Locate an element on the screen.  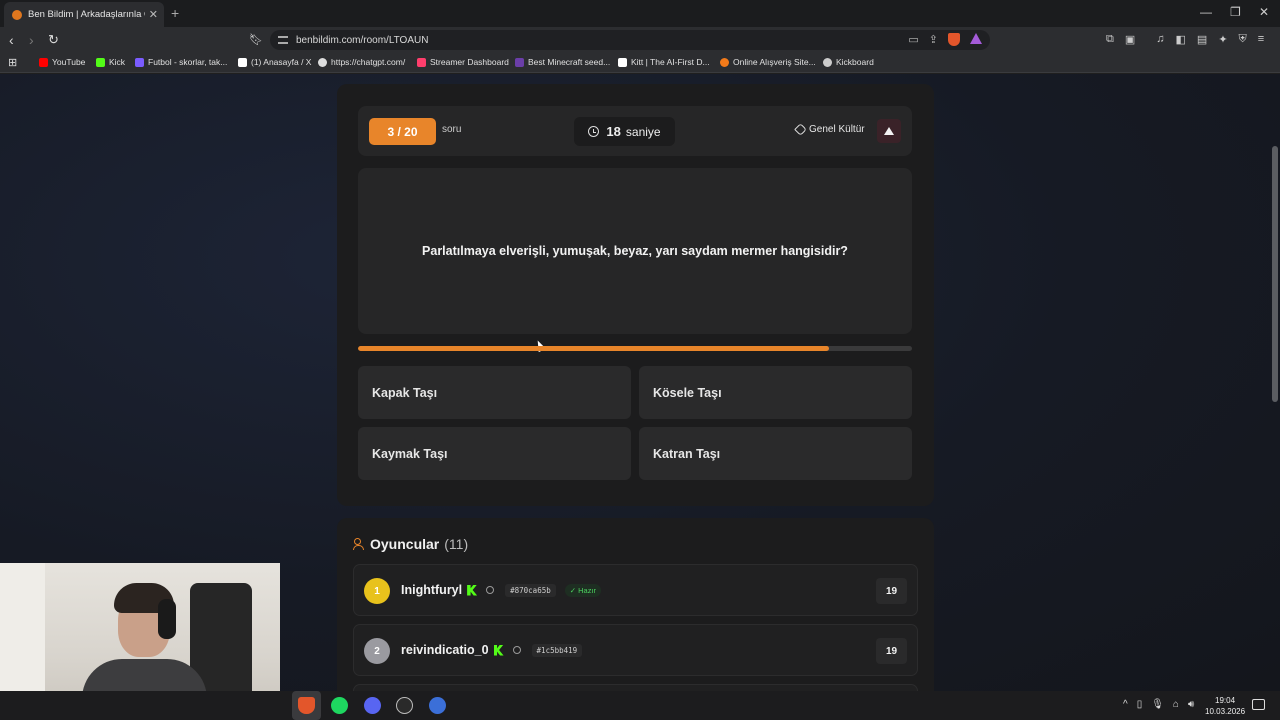
bookmark-youtube: YouTube is located at coordinates (62, 62).